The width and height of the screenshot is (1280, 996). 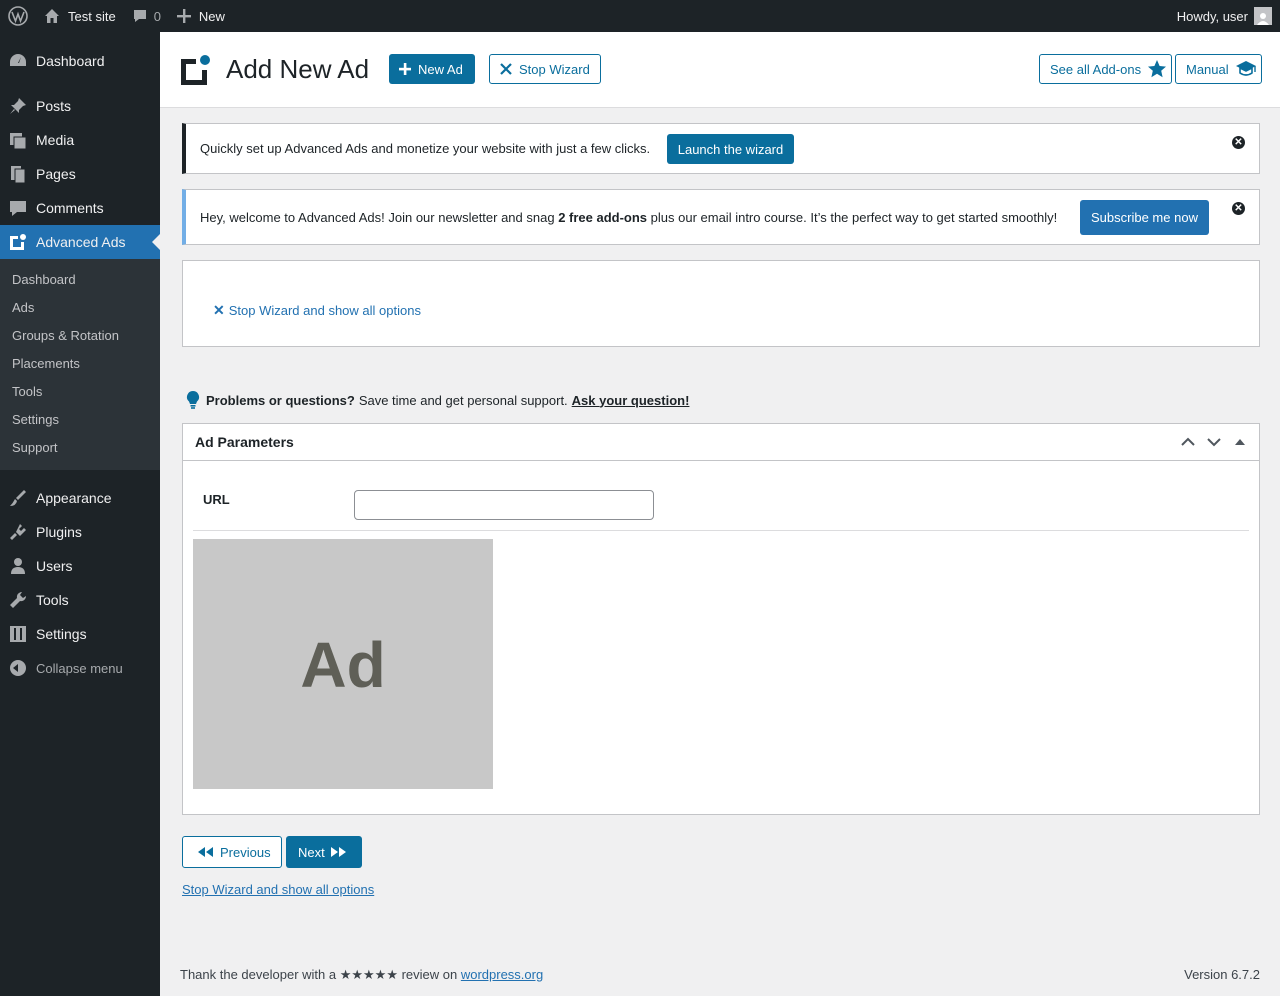 I want to click on launch-wizard-button: Launch the wizard, so click(x=730, y=149).